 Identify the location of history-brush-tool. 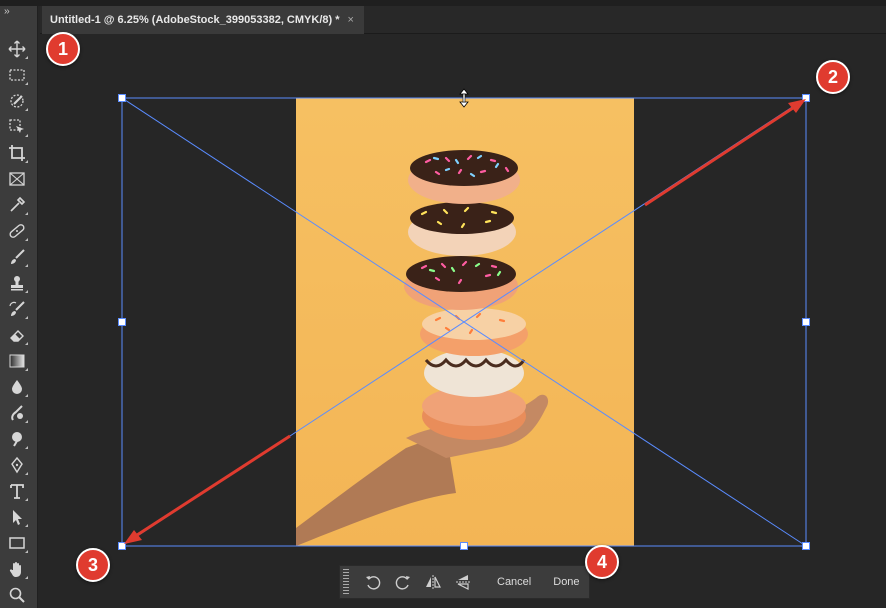
(17, 309).